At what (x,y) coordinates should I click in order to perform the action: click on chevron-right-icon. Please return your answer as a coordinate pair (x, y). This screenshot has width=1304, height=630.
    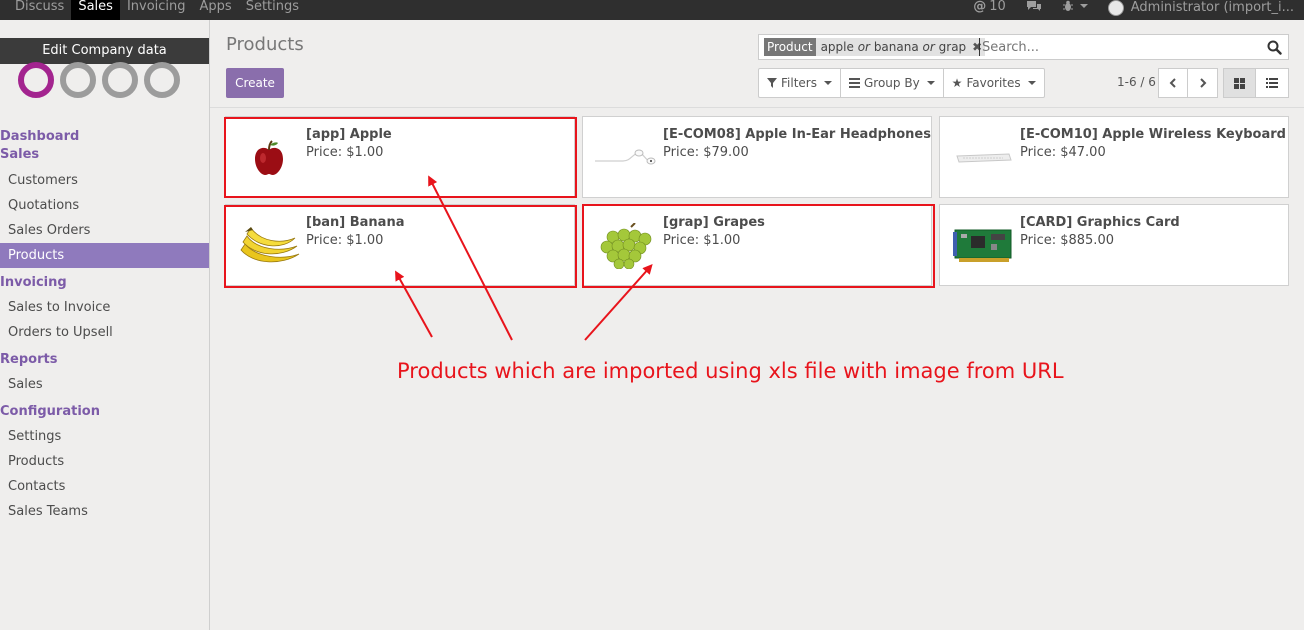
    Looking at the image, I should click on (1202, 83).